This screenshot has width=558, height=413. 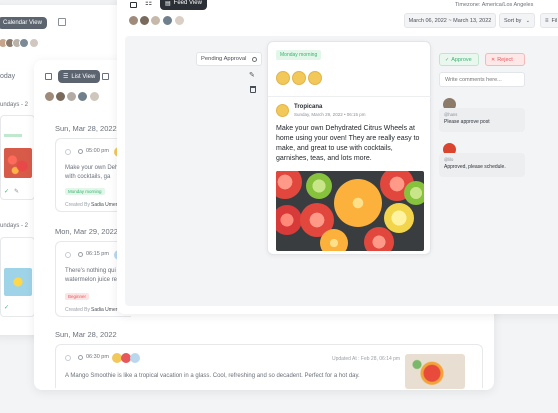 I want to click on comment-bubble: @lilo Approved, please schedule., so click(x=482, y=165).